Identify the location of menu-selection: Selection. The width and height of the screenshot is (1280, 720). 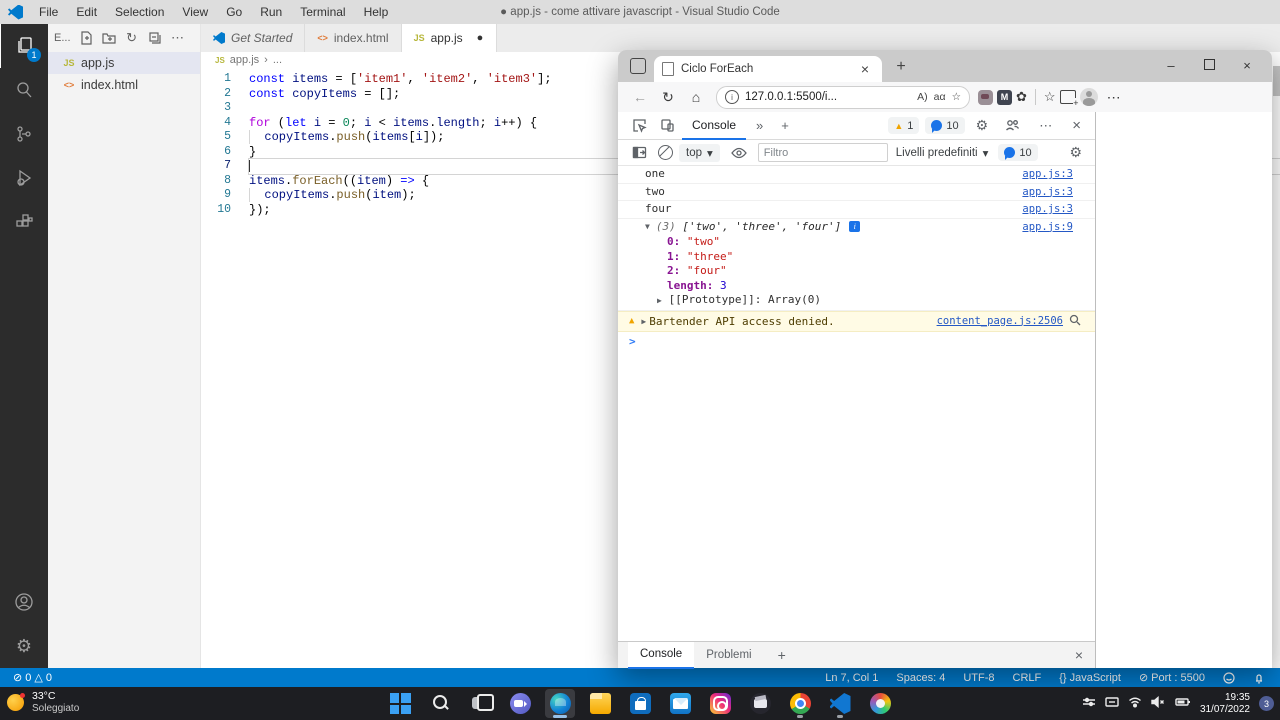
(139, 12).